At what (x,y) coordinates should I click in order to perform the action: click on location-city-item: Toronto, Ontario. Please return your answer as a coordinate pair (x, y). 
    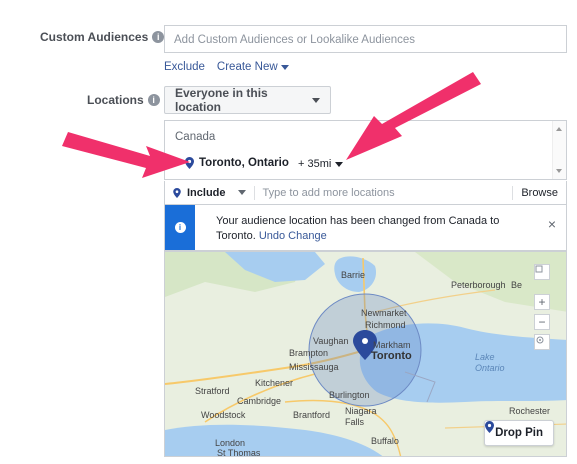
    Looking at the image, I should click on (237, 163).